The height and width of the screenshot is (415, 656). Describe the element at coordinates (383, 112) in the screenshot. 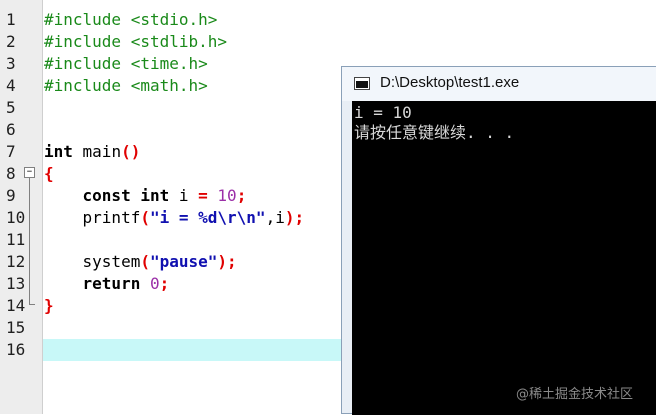

I see `console-output-line: i = 10` at that location.